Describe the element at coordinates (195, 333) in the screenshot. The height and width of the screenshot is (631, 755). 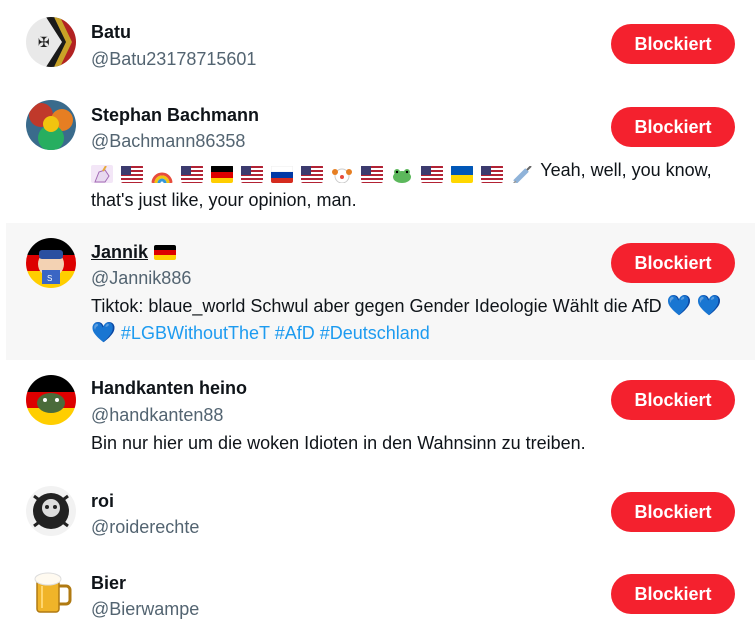
I see `hashtag-link: #LGBWithoutTheT` at that location.